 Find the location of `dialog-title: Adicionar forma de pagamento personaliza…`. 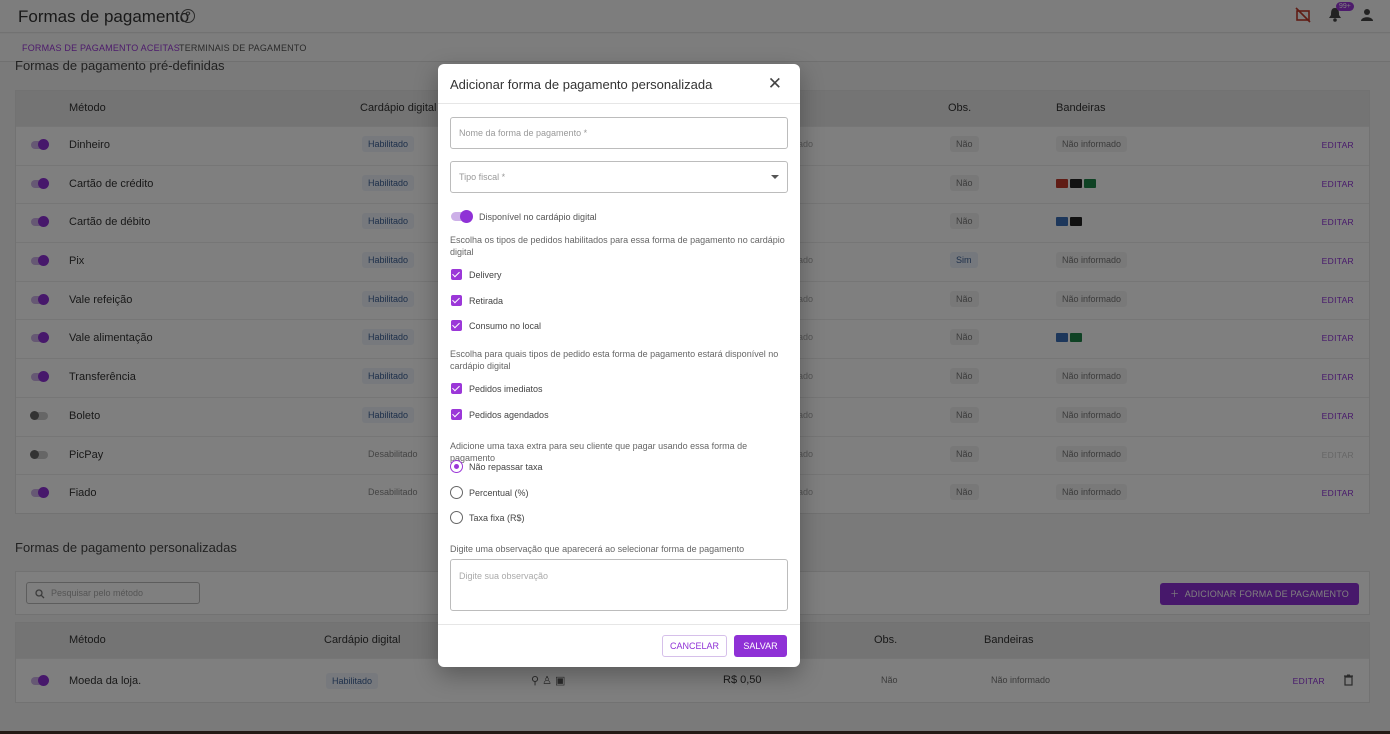

dialog-title: Adicionar forma de pagamento personaliza… is located at coordinates (581, 84).